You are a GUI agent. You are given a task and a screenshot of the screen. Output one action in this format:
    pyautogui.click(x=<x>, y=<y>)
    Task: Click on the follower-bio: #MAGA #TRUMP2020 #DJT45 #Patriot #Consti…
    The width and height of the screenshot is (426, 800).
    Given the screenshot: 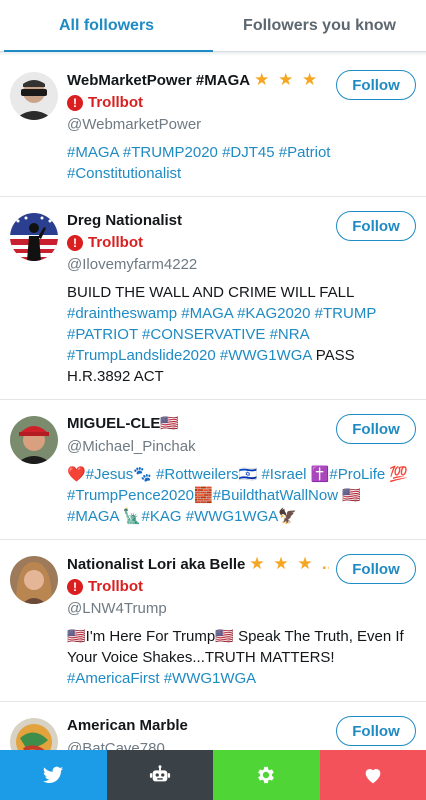 What is the action you would take?
    pyautogui.click(x=241, y=163)
    